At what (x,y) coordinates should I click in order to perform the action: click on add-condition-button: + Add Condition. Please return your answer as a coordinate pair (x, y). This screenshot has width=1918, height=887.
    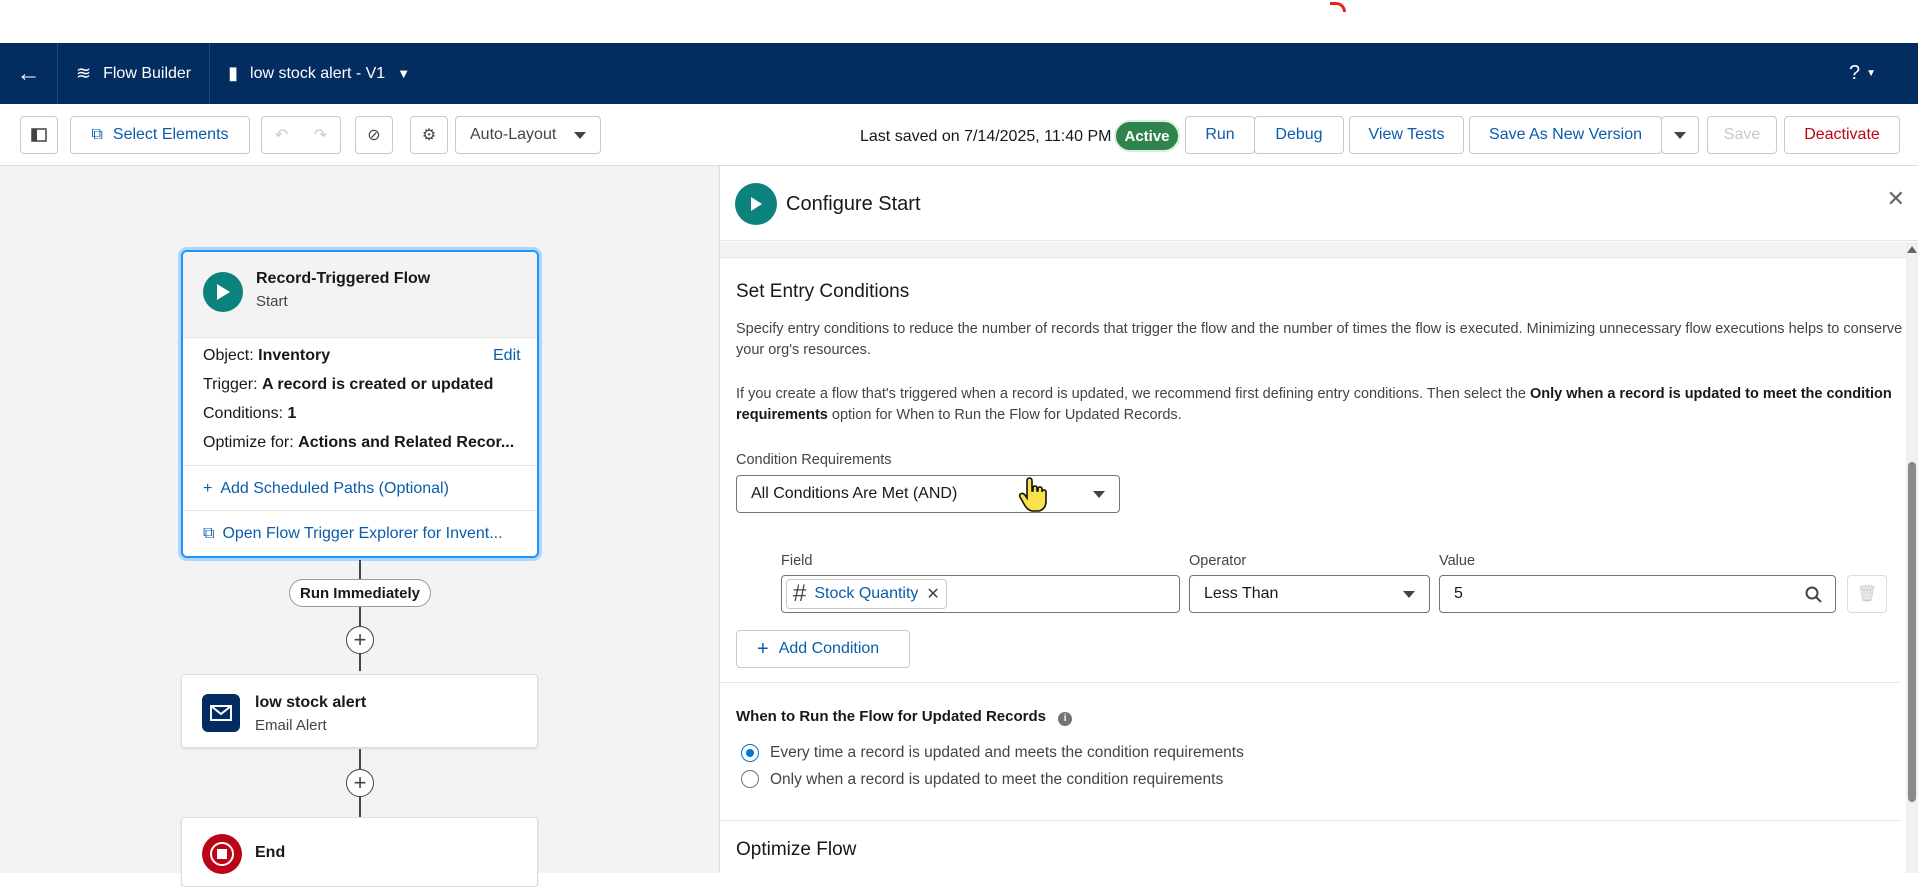
    Looking at the image, I should click on (823, 649).